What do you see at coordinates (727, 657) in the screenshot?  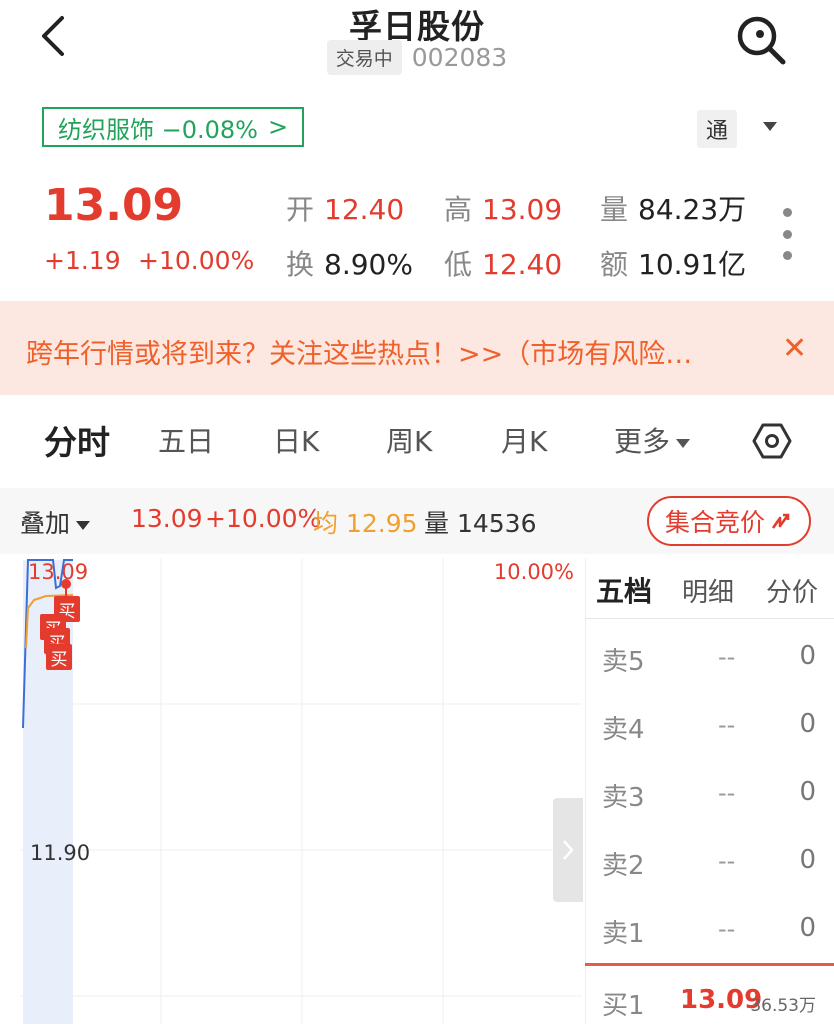 I see `ask5-price: --` at bounding box center [727, 657].